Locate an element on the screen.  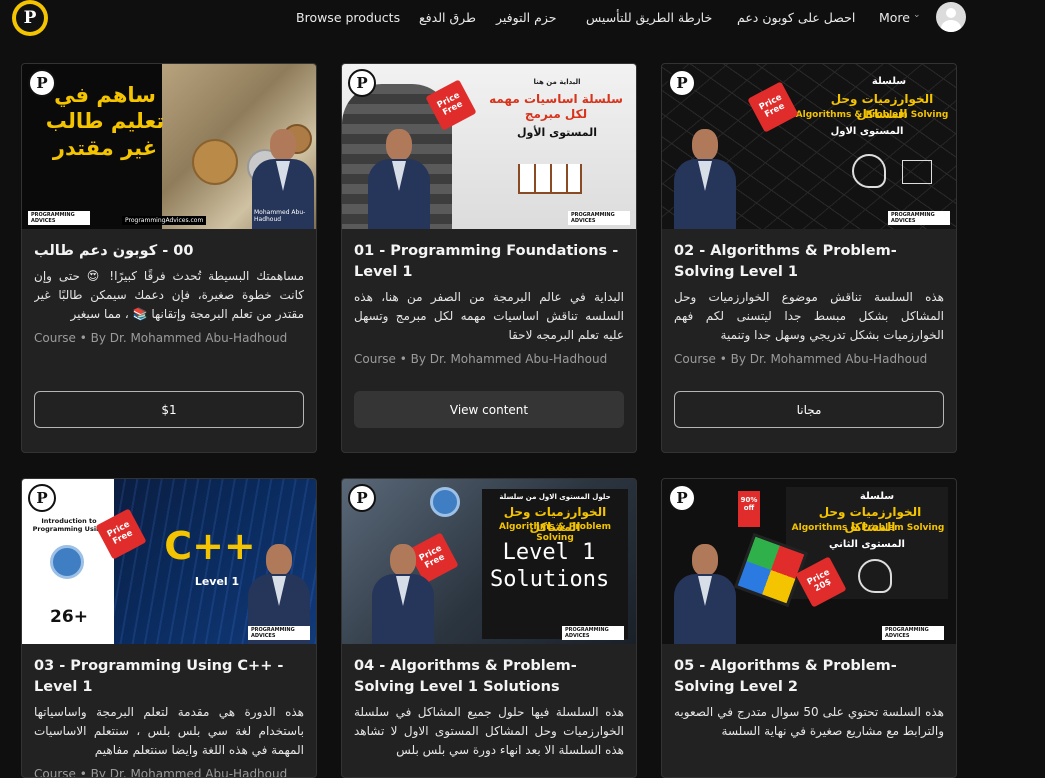
nav-browse-products: Browse products is located at coordinates (348, 17).